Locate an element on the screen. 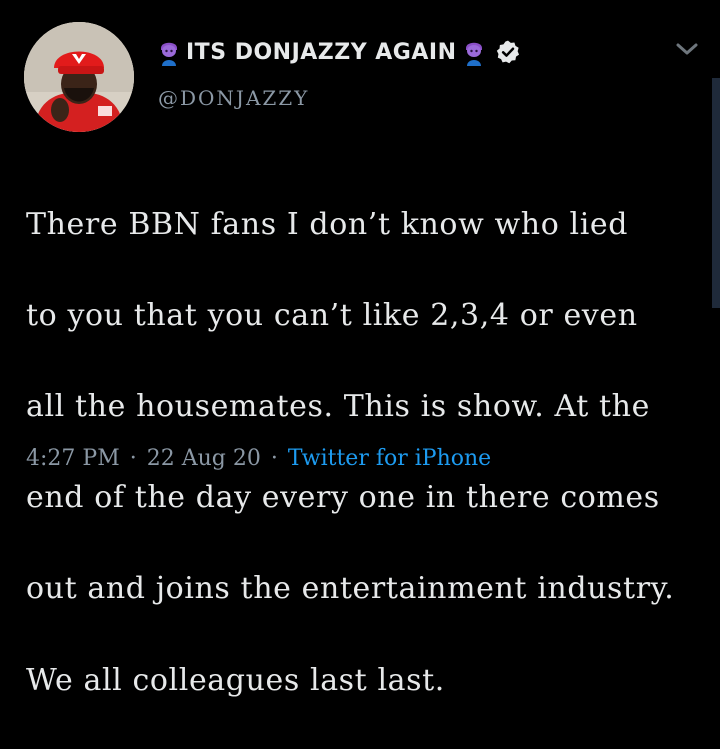 This screenshot has height=749, width=720. scrollbar is located at coordinates (716, 193).